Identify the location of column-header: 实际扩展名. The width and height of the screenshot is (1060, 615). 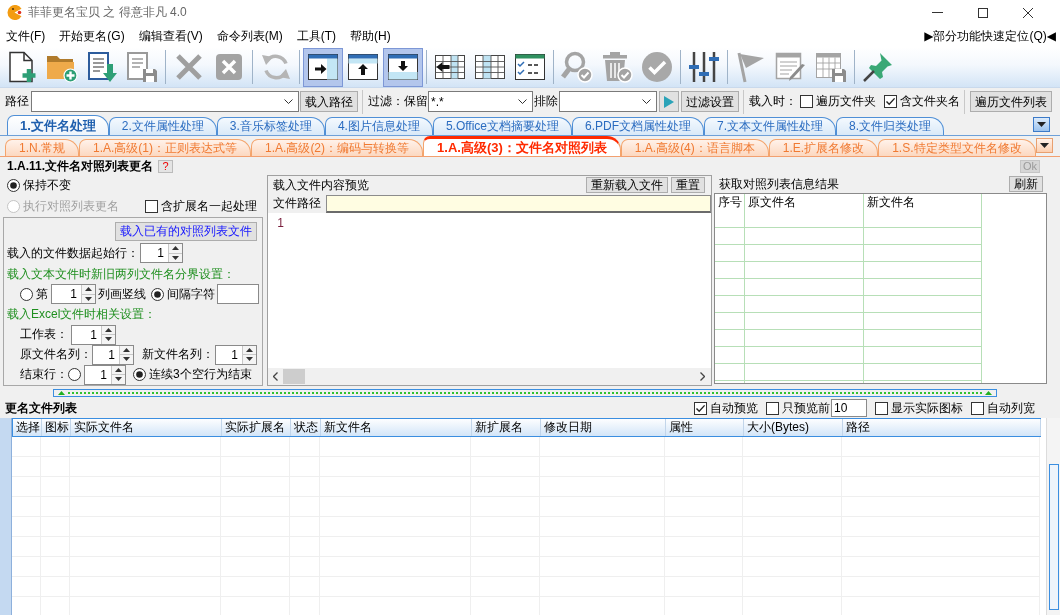
(256, 427).